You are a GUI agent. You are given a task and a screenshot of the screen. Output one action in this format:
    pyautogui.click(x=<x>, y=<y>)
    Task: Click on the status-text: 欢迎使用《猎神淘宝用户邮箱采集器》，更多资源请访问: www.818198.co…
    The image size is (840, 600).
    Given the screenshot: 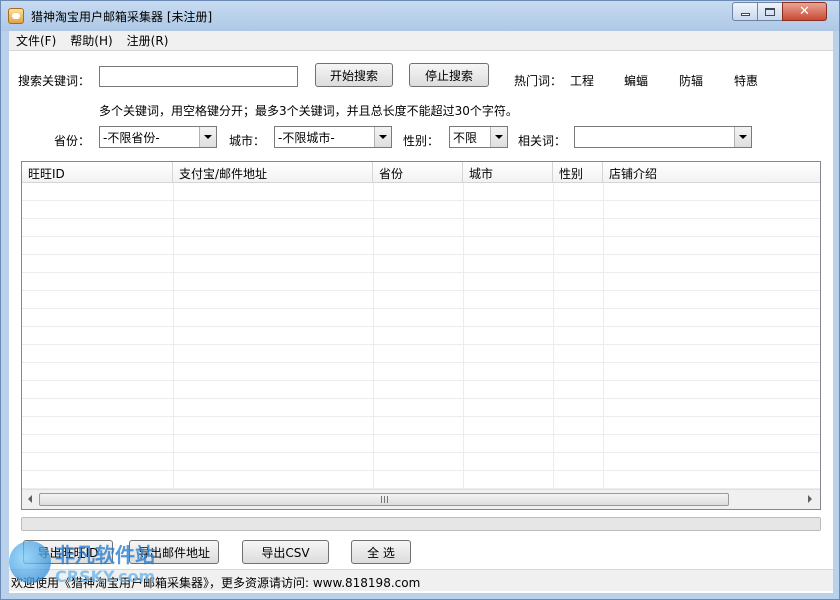 What is the action you would take?
    pyautogui.click(x=216, y=583)
    